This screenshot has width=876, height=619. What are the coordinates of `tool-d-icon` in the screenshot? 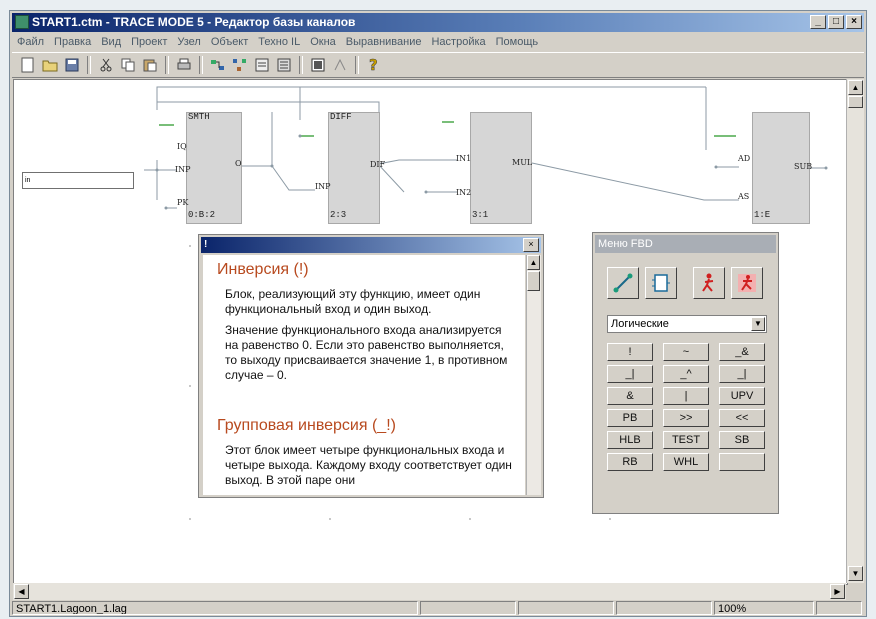 It's located at (284, 65).